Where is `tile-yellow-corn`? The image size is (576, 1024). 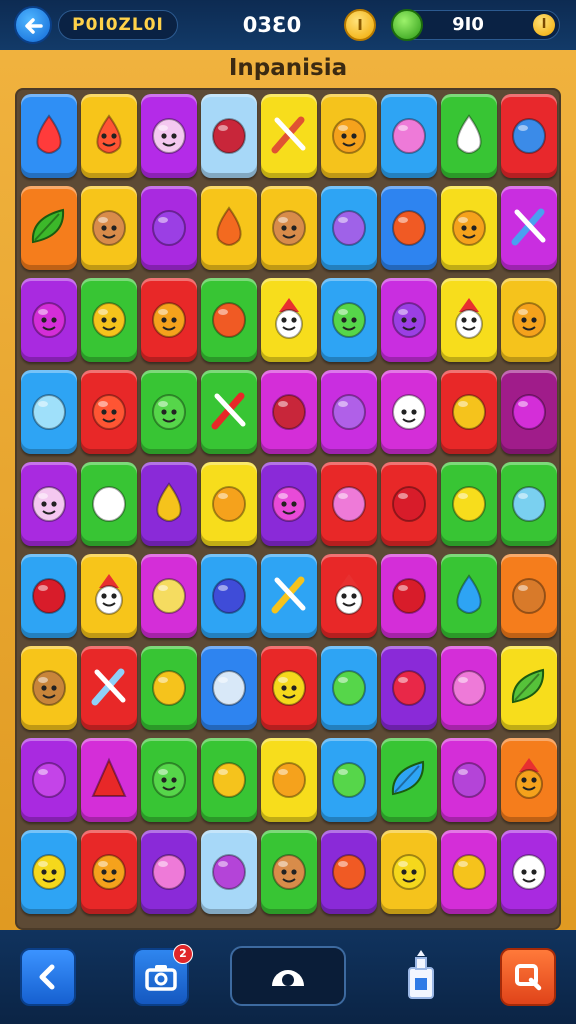
tile-yellow-corn is located at coordinates (229, 780).